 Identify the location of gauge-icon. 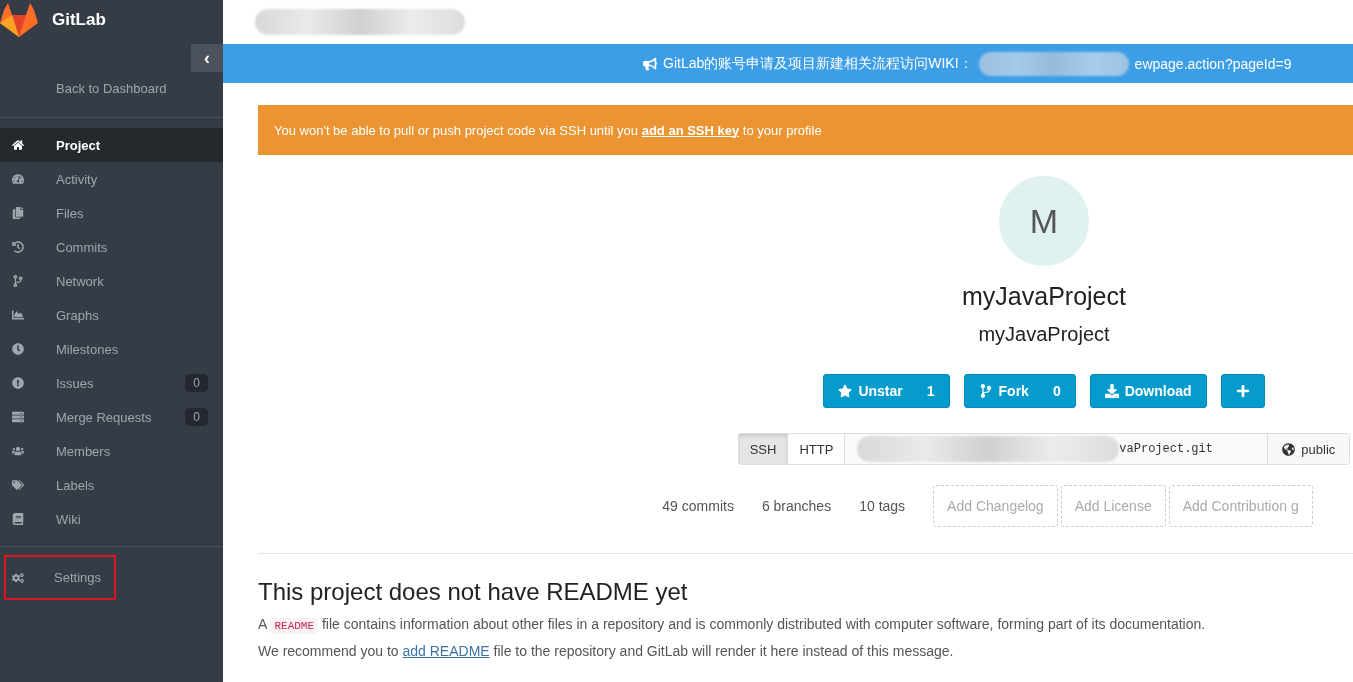
(18, 179).